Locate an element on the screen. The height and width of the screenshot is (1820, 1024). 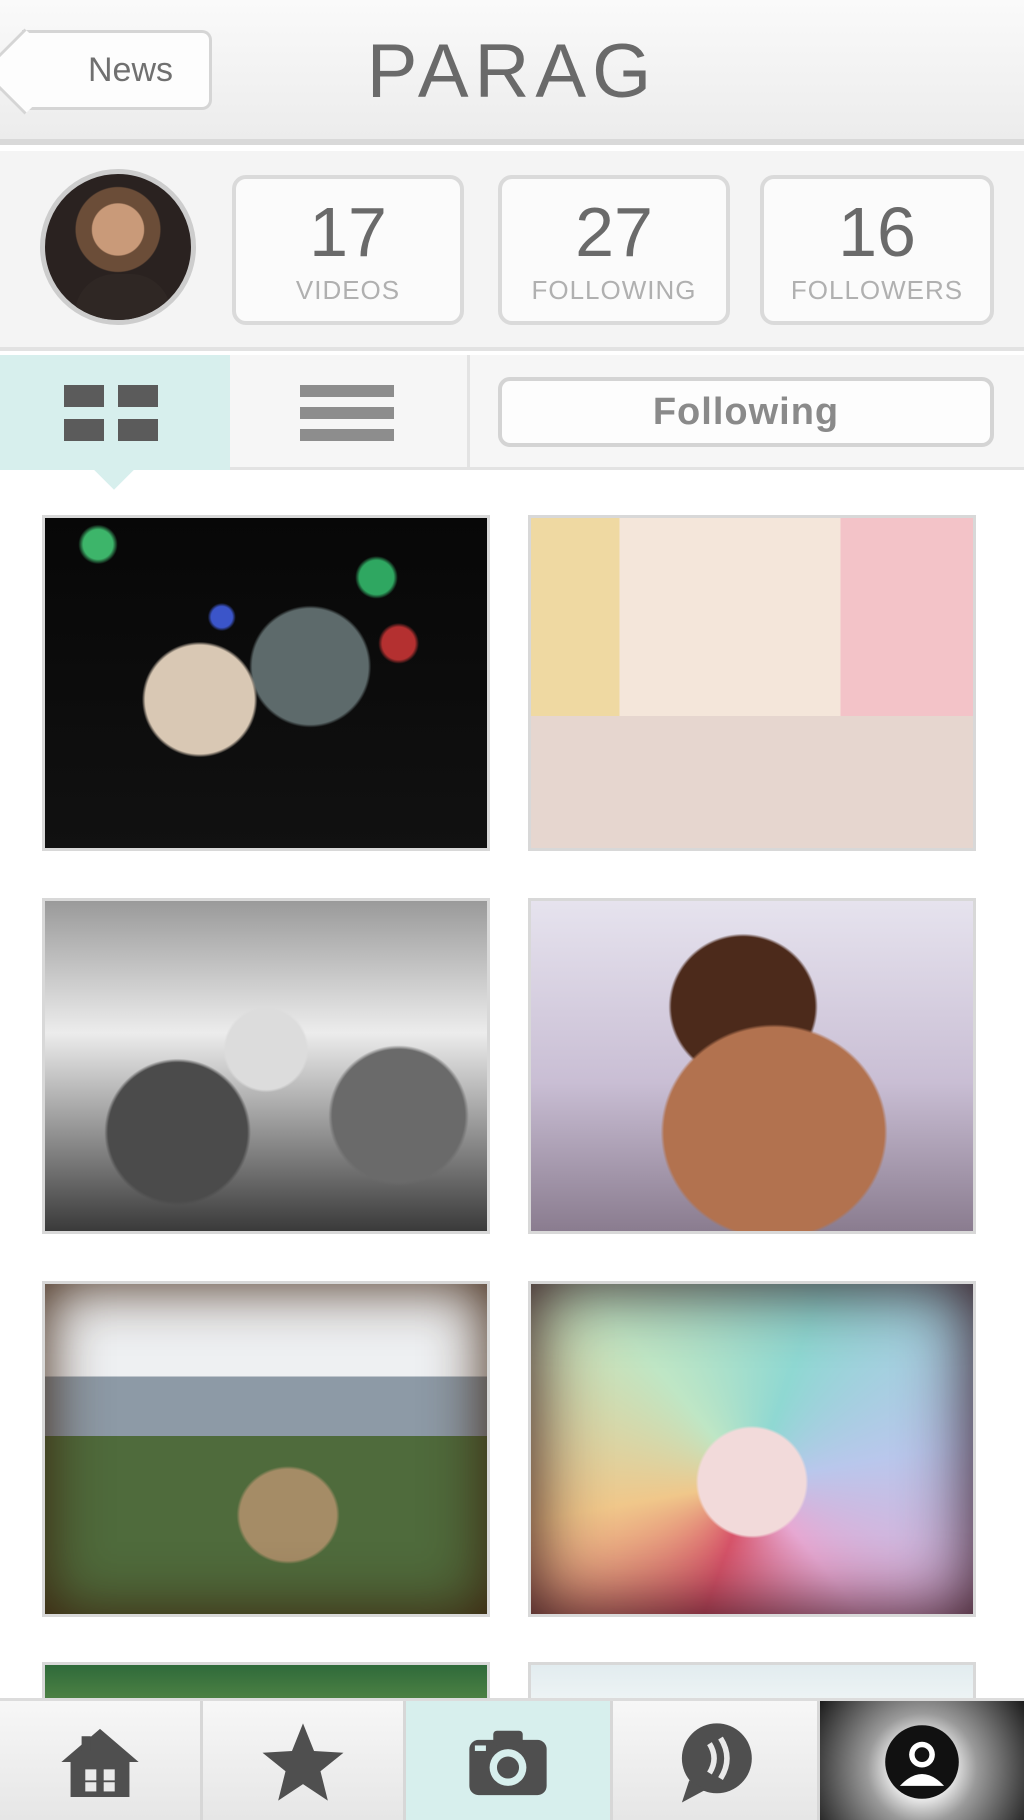
avatar is located at coordinates (118, 247).